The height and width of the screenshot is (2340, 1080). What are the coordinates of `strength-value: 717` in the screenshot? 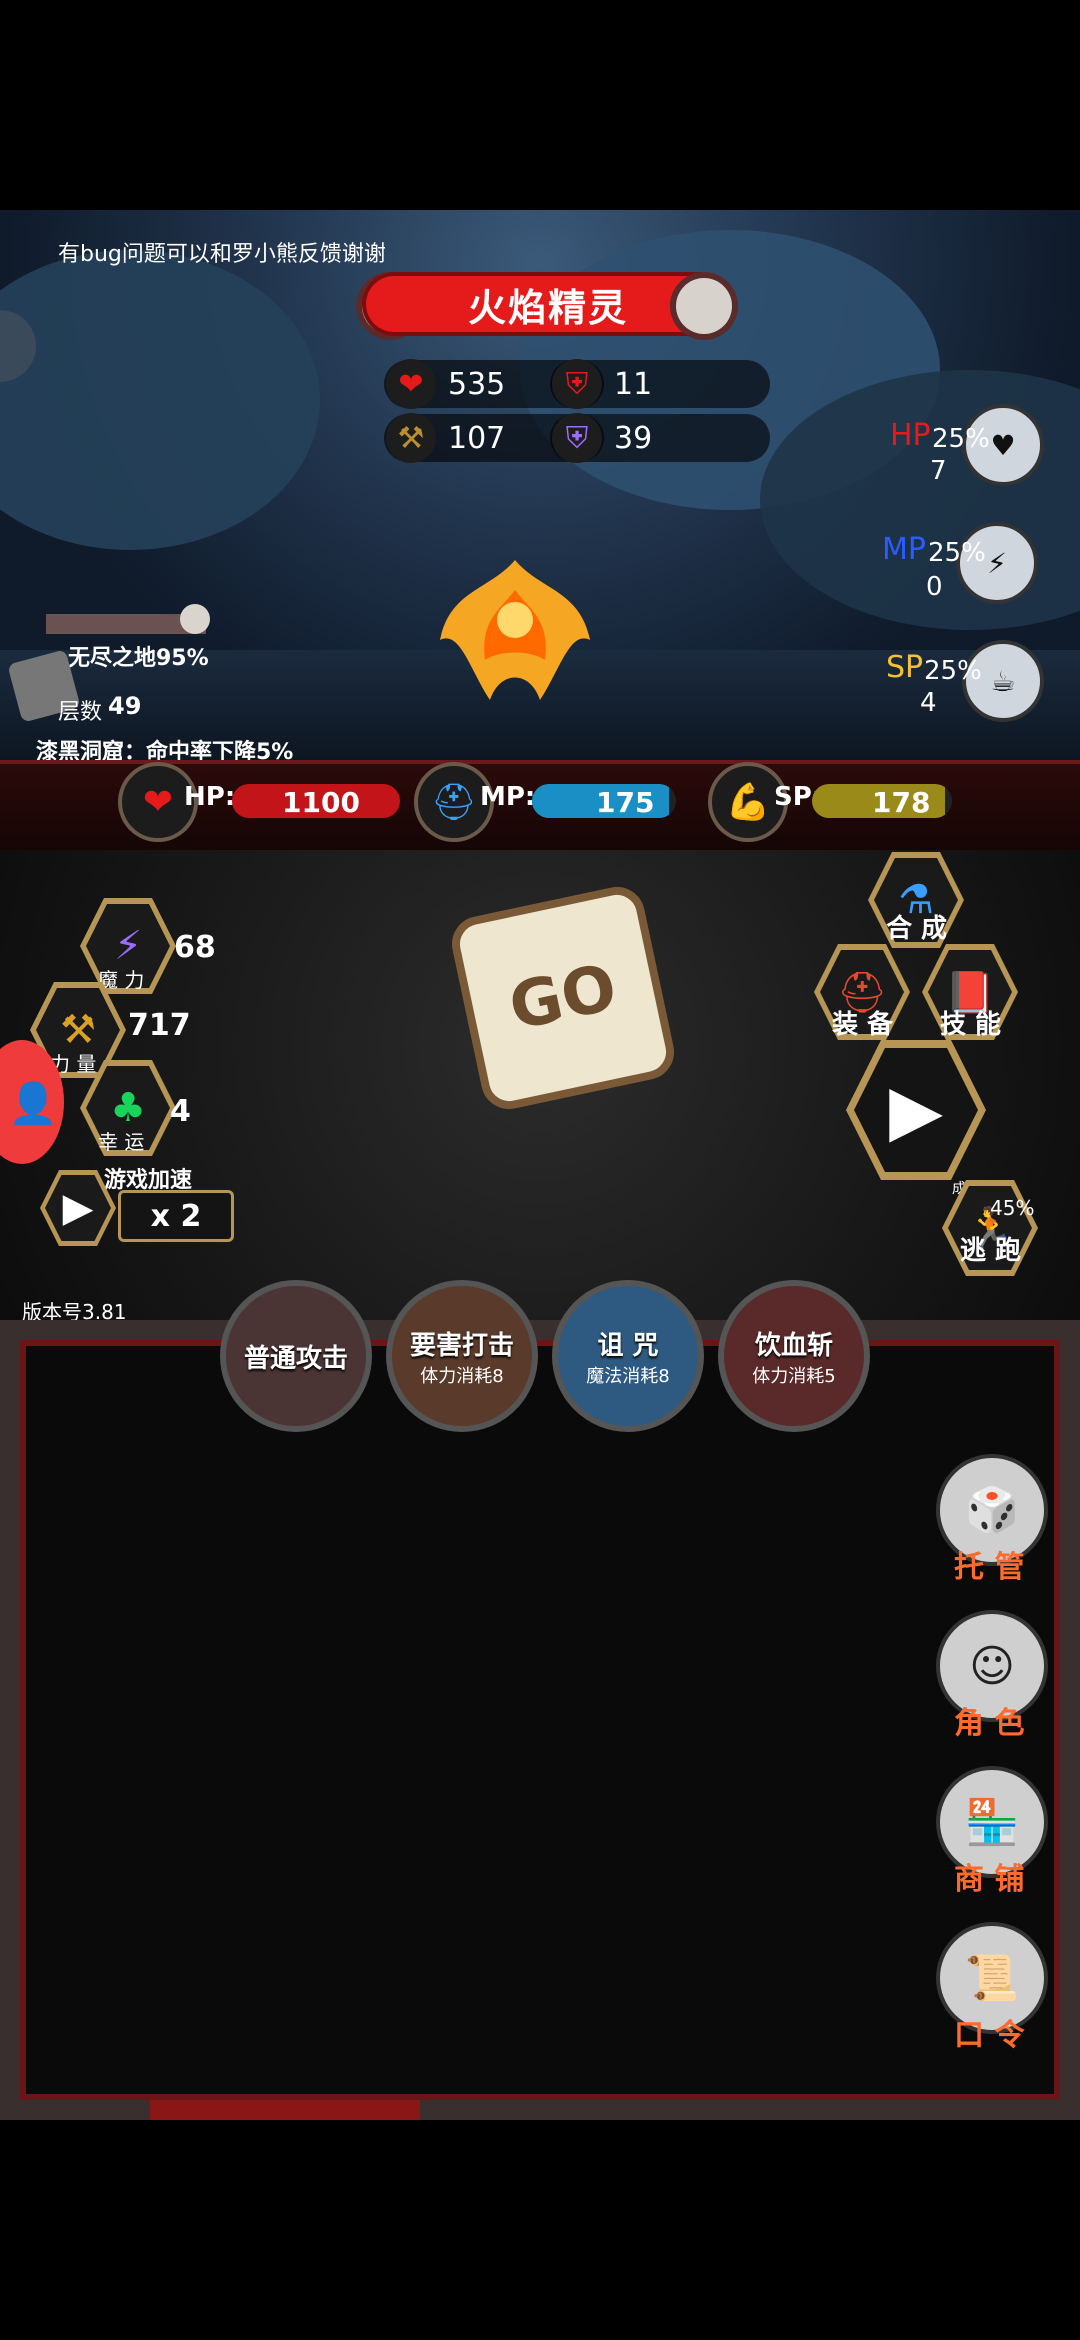 It's located at (159, 1025).